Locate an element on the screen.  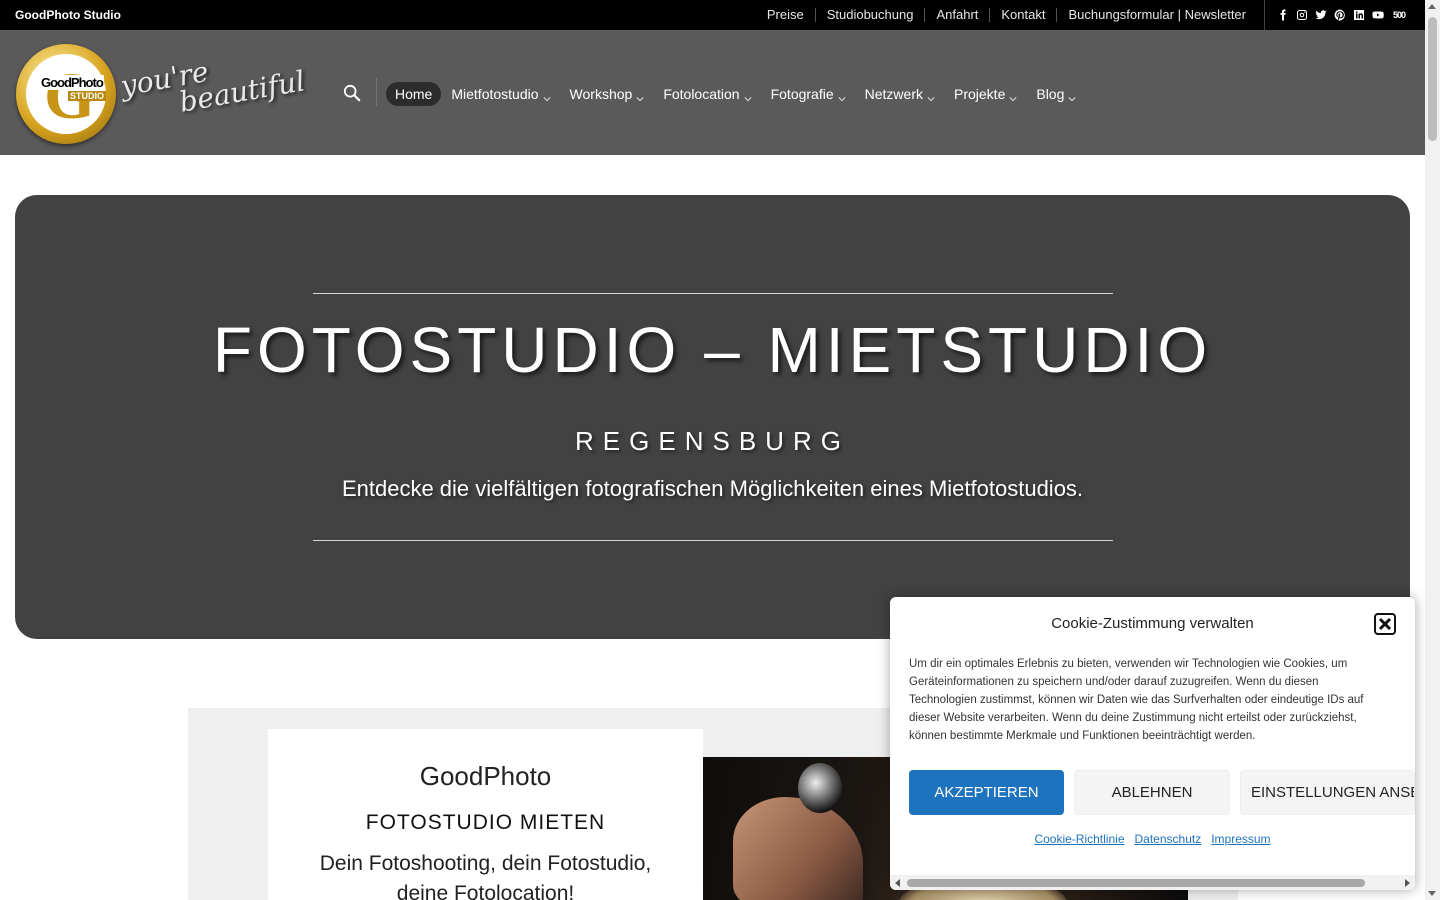
nav-item-fotografie: Fotografie is located at coordinates (808, 94).